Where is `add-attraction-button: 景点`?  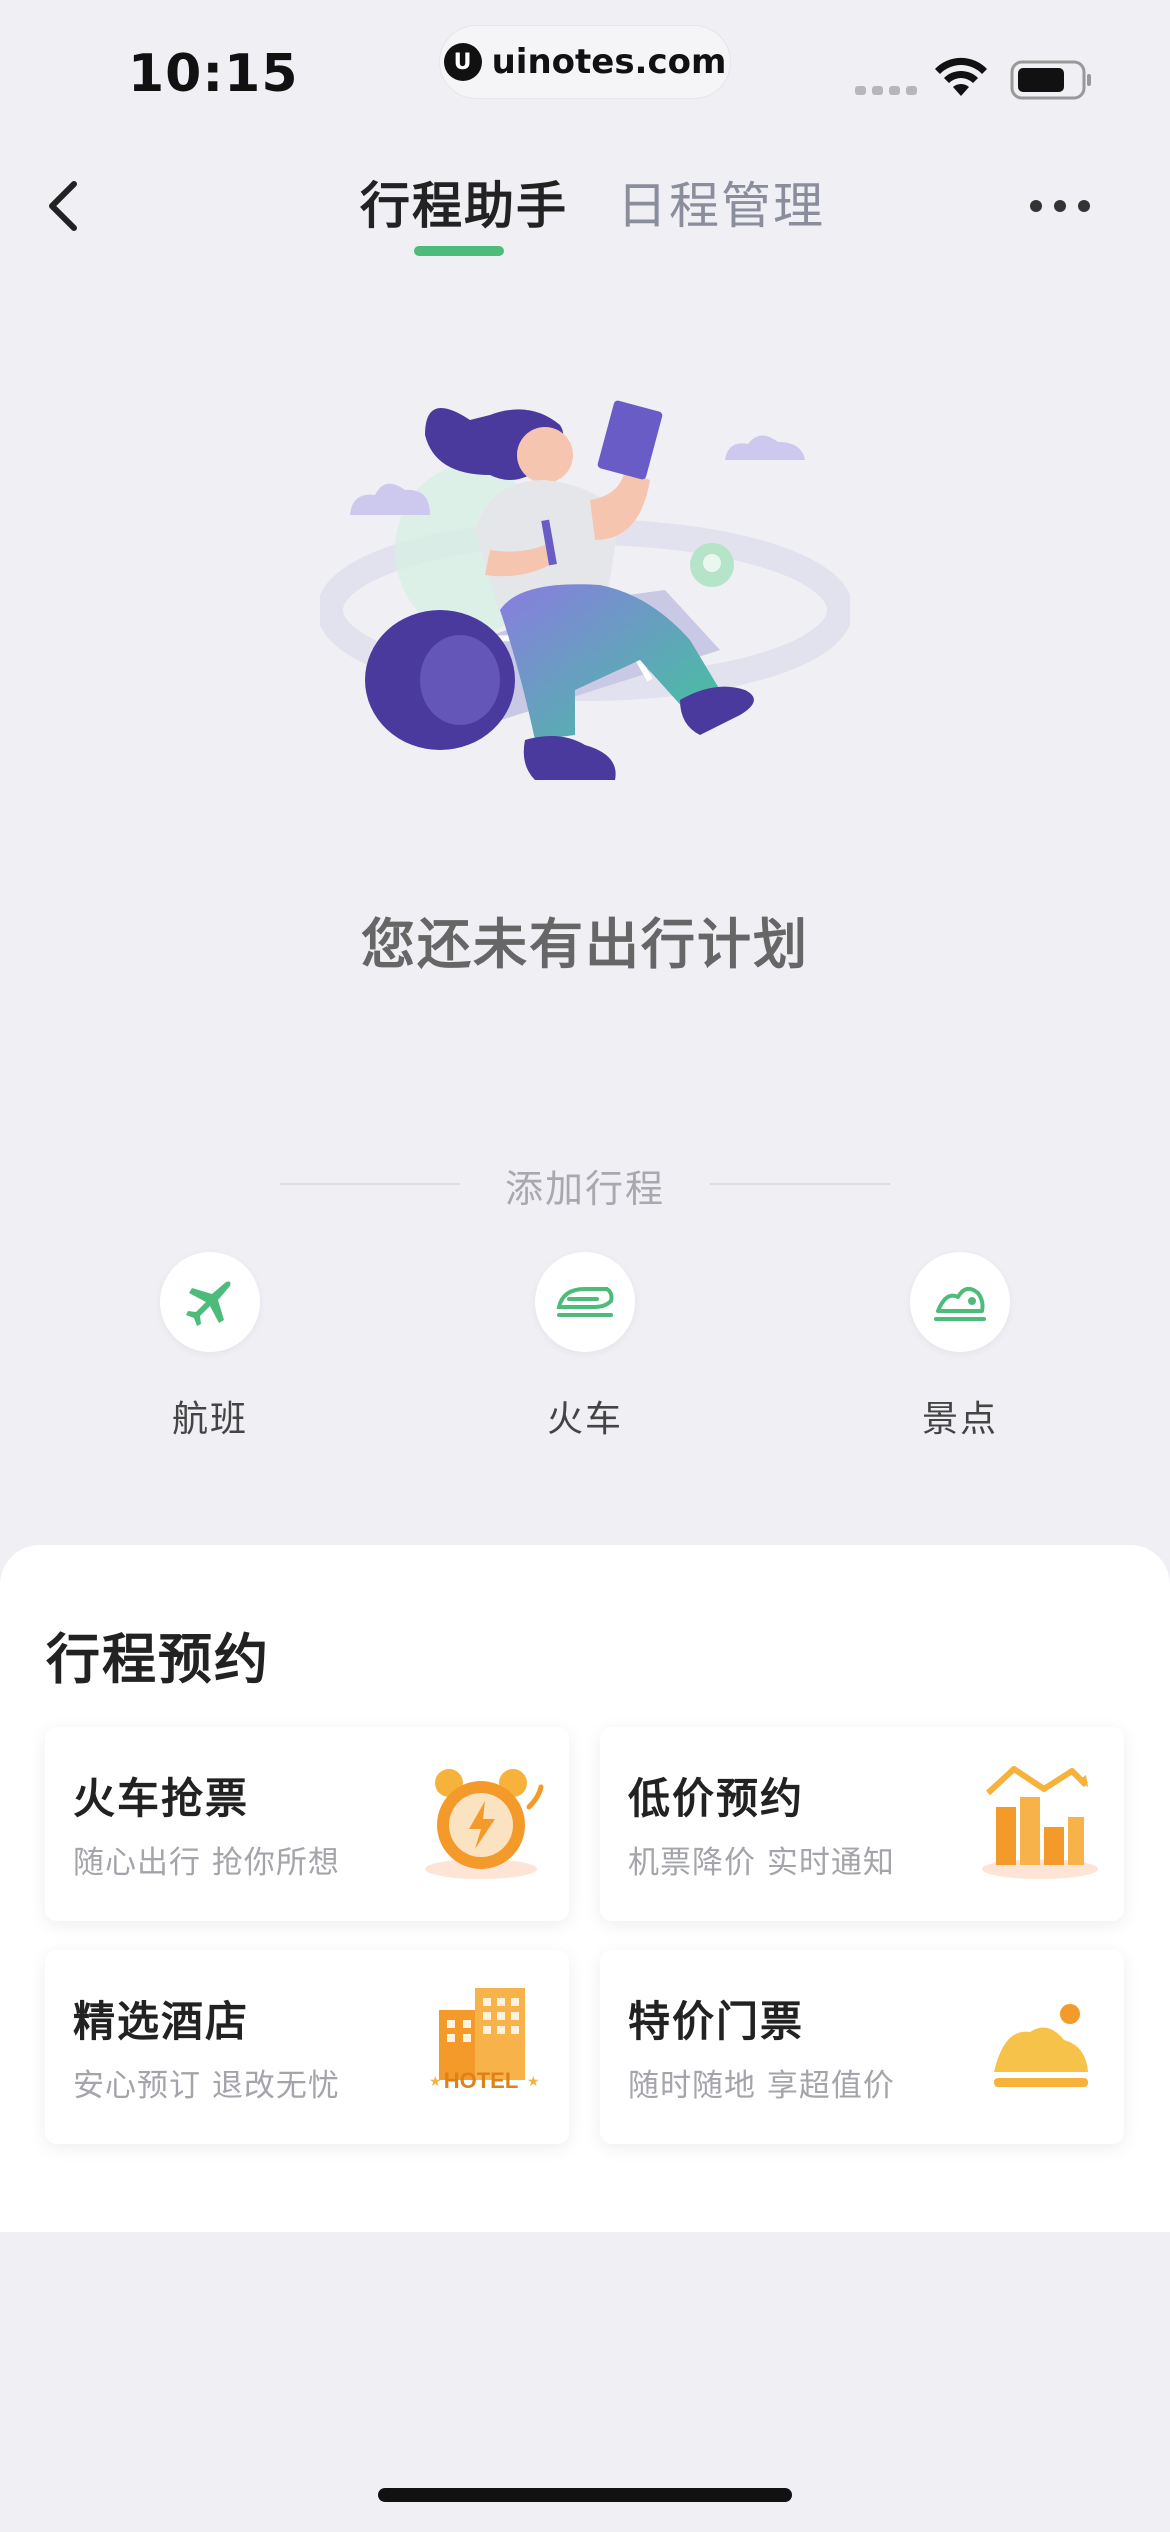
add-attraction-button: 景点 is located at coordinates (960, 1347).